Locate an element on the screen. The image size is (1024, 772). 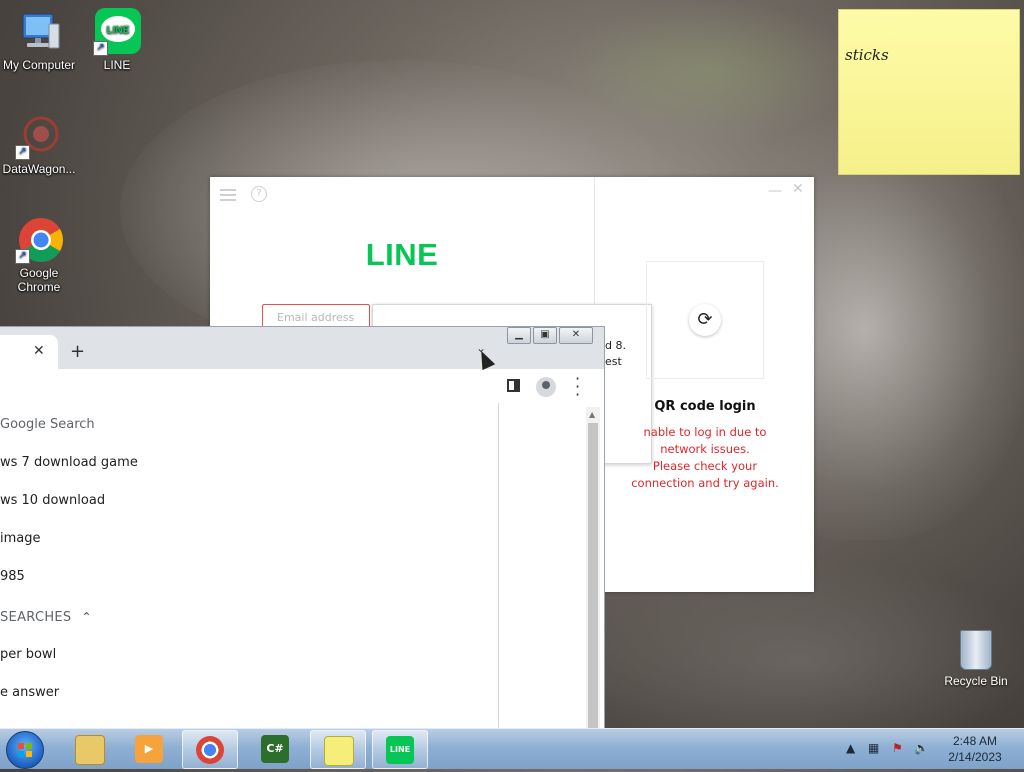
desktop-icon-label: My Computer is located at coordinates (39, 65).